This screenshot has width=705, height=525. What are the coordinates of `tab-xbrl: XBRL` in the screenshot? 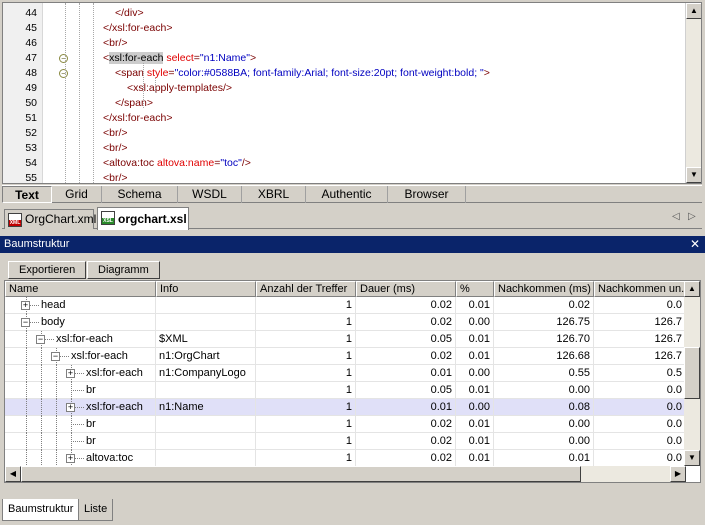 It's located at (274, 194).